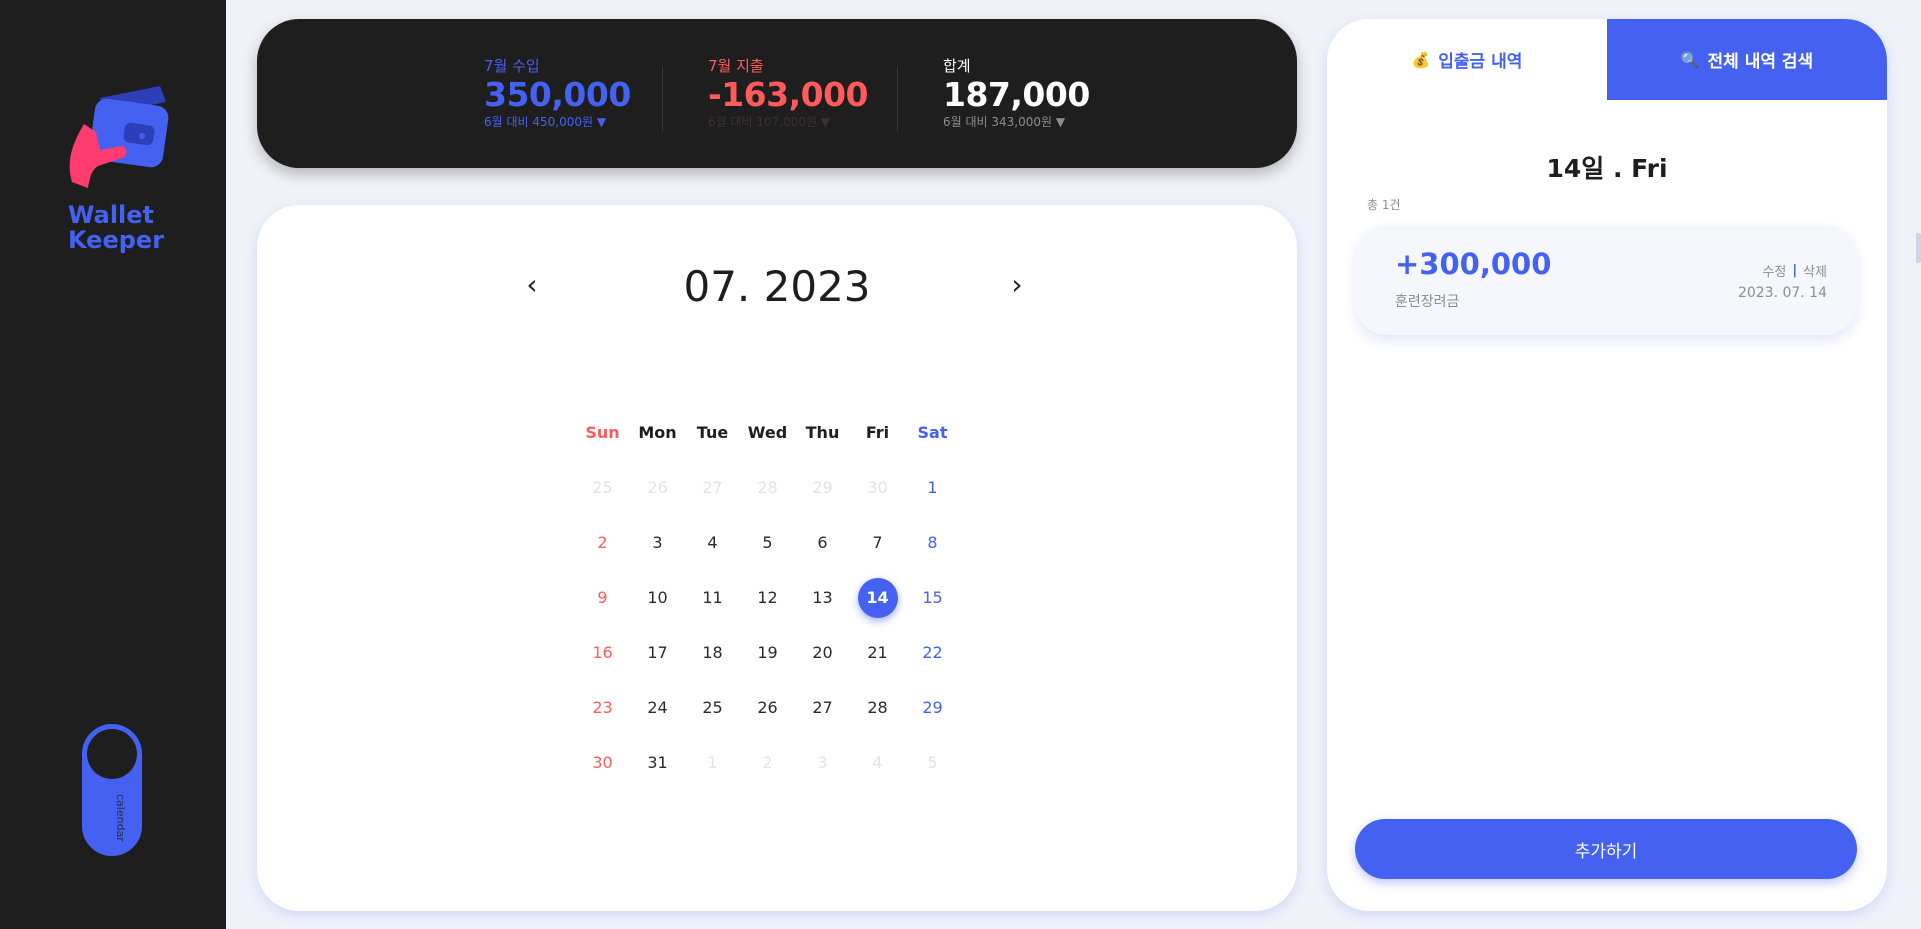 The height and width of the screenshot is (929, 1921). I want to click on calendar-day-label: 1, so click(712, 762).